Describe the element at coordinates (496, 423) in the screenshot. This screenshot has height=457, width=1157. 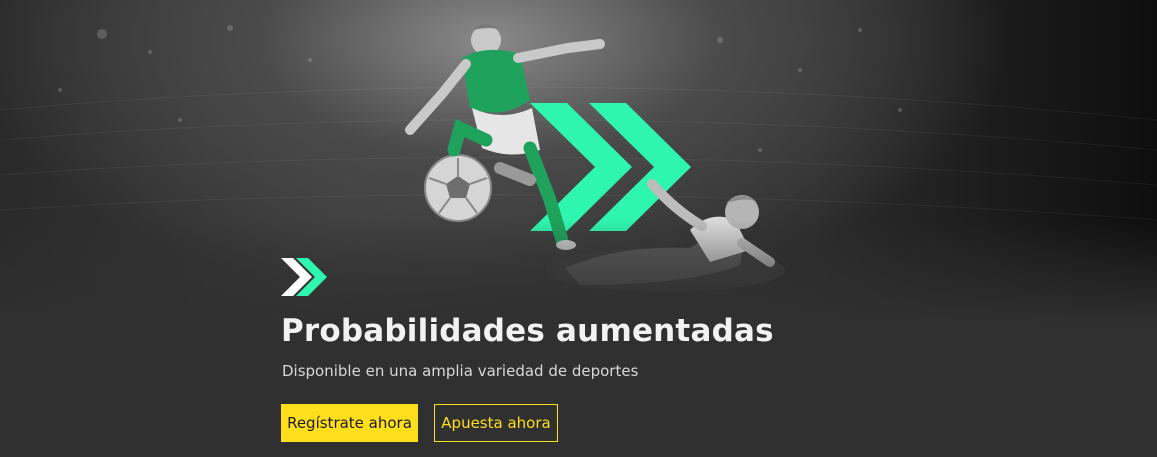
I see `bet-now-button: Apuesta ahora` at that location.